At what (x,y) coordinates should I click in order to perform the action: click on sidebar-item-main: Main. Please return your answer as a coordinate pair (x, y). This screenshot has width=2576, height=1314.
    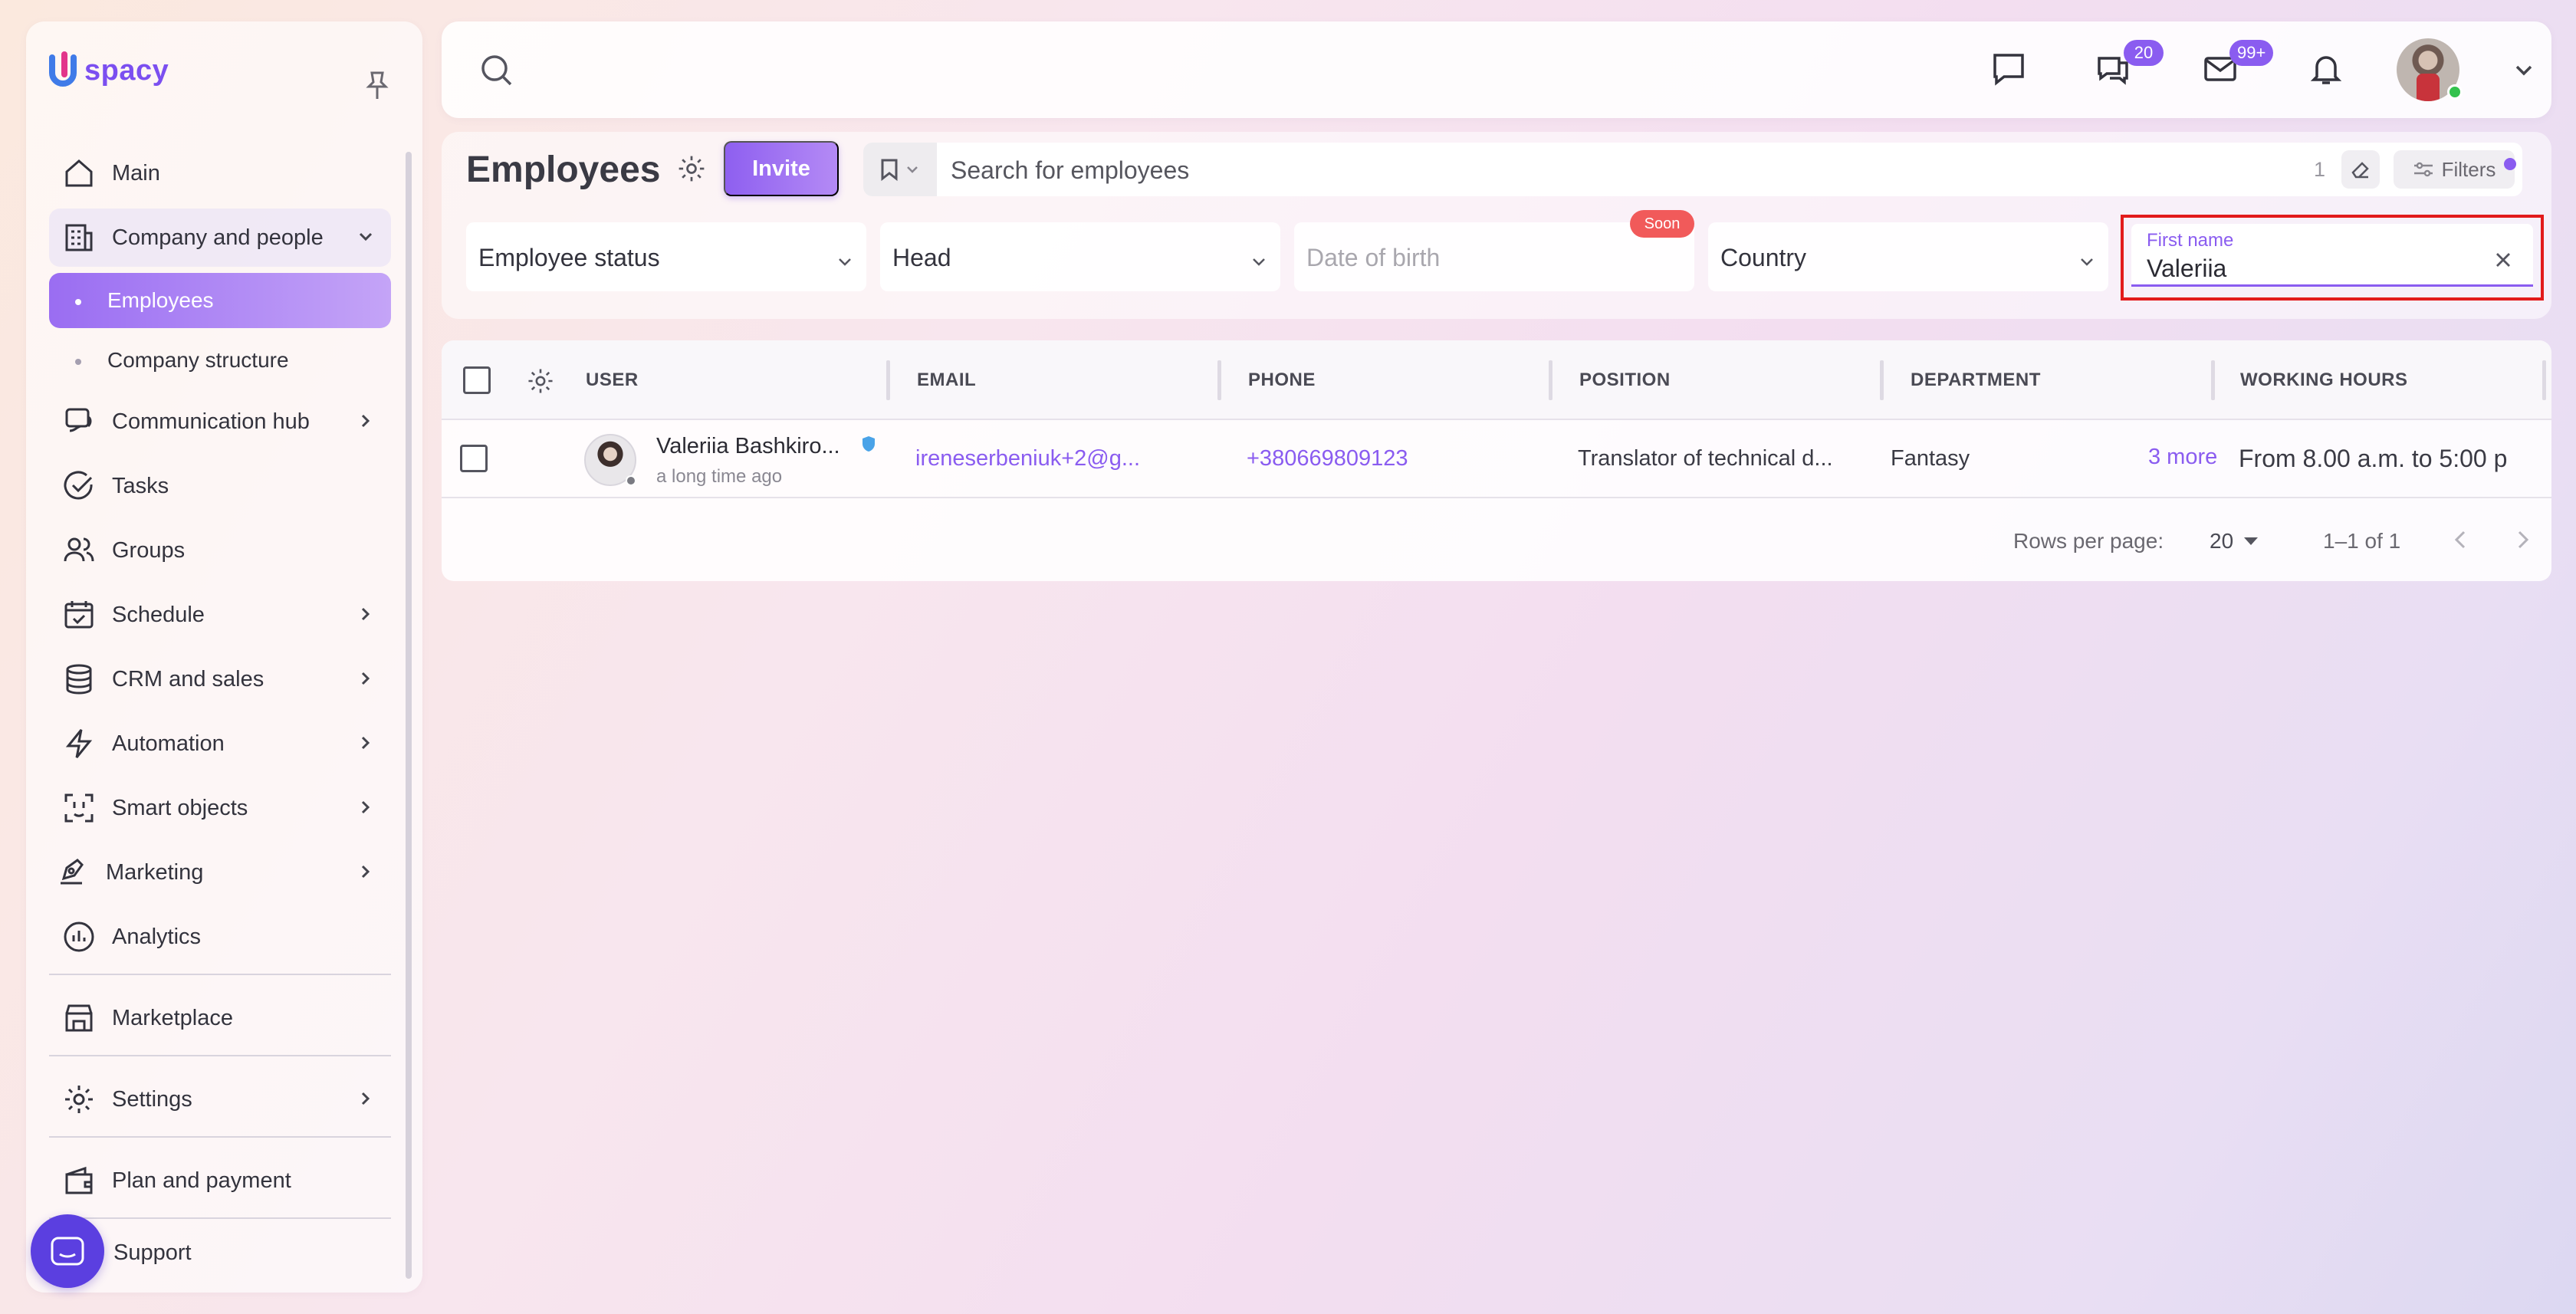
    Looking at the image, I should click on (220, 173).